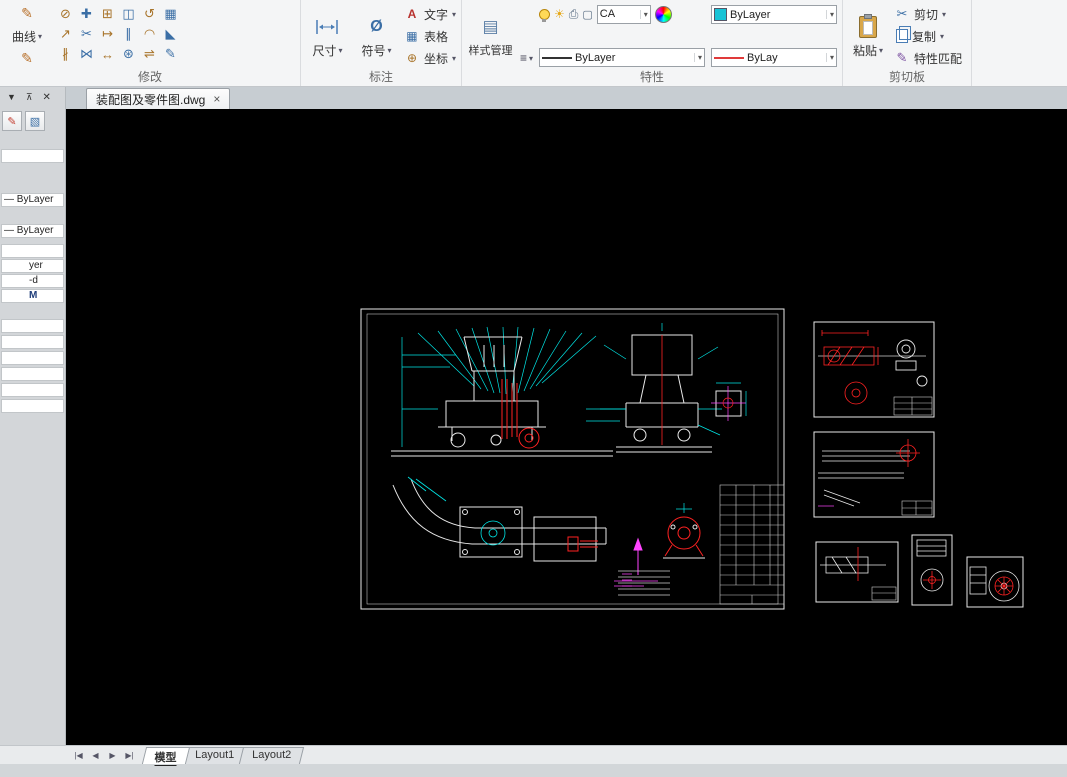 This screenshot has width=1067, height=777. What do you see at coordinates (774, 14) in the screenshot?
I see `layer-color-combo: ByLayer ▾` at bounding box center [774, 14].